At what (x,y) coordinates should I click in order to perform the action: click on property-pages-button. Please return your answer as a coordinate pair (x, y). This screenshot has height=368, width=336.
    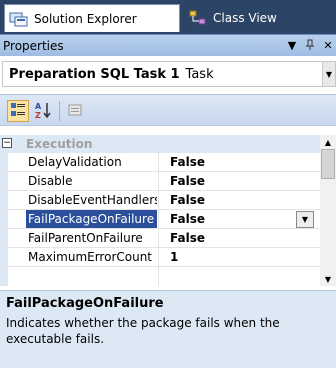
    Looking at the image, I should click on (75, 111).